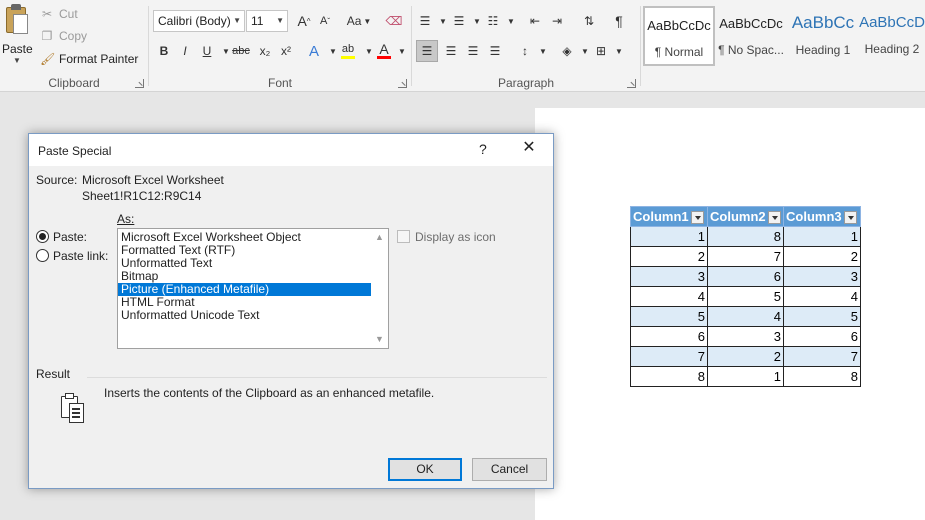  Describe the element at coordinates (427, 51) in the screenshot. I see `align-left-icon: ☰` at that location.